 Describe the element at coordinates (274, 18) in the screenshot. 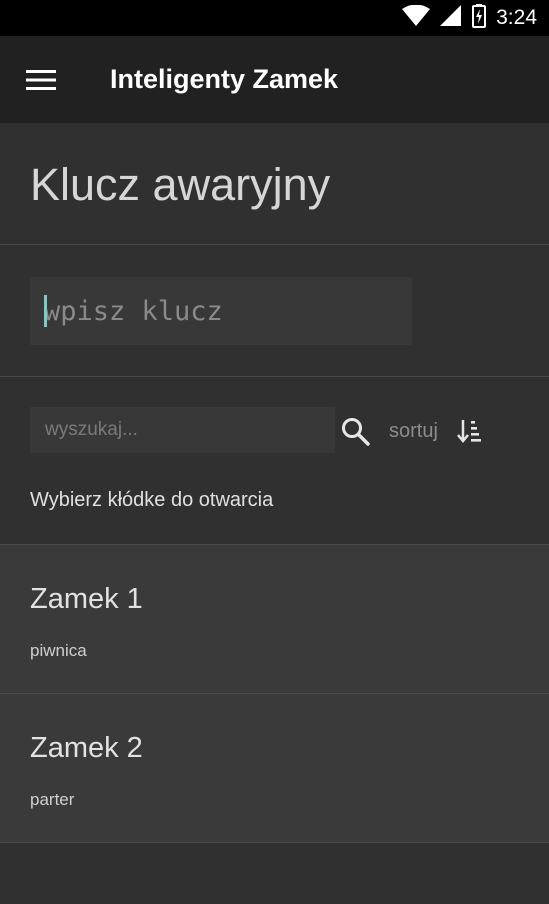

I see `status-bar: 3:24` at that location.